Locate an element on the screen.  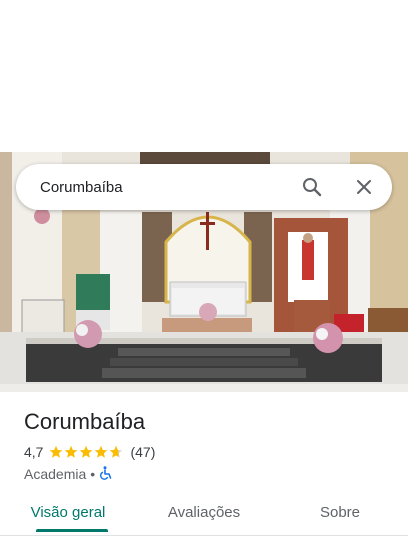
place-title: Corumbaíba is located at coordinates (85, 421).